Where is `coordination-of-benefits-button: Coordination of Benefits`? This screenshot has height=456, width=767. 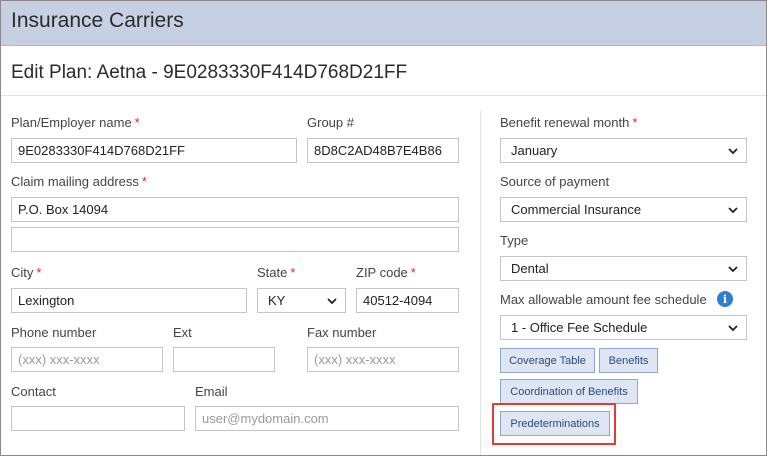
coordination-of-benefits-button: Coordination of Benefits is located at coordinates (569, 391).